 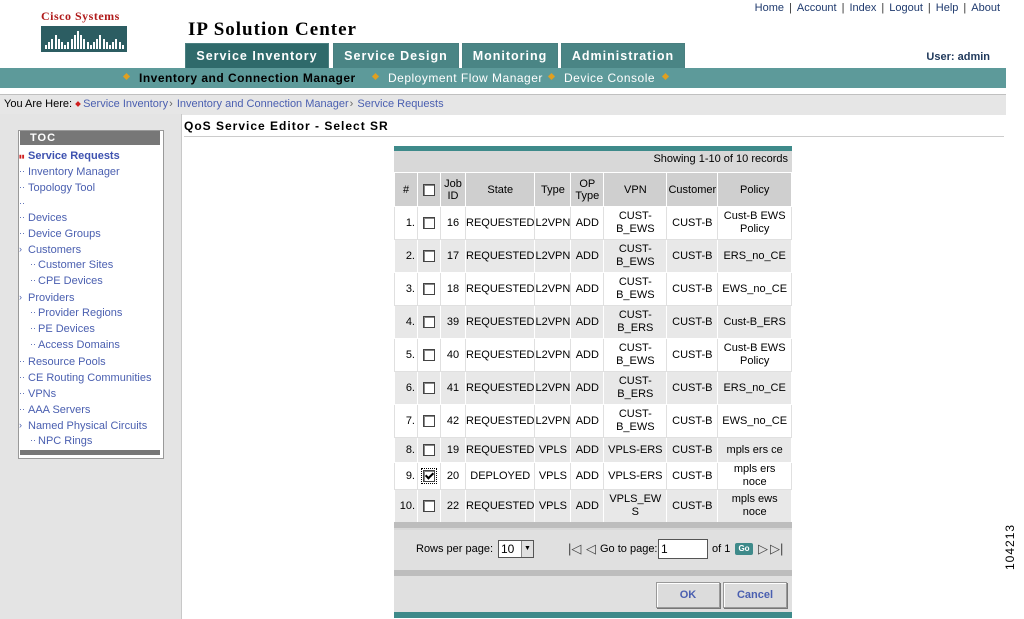 What do you see at coordinates (635, 189) in the screenshot?
I see `col-header-vpn: VPN` at bounding box center [635, 189].